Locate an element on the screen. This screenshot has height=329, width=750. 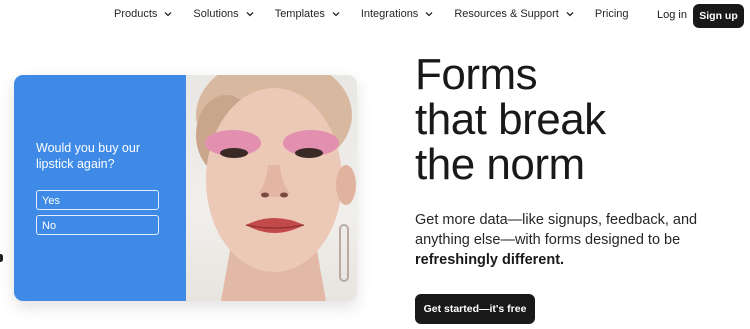
nav-item-solutions: Solutions is located at coordinates (223, 14).